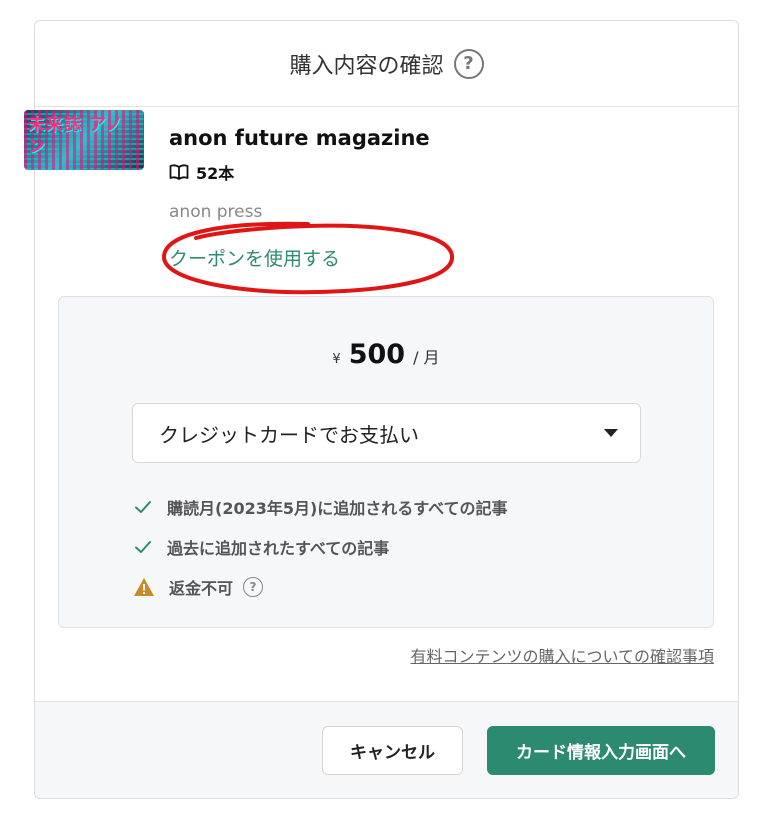 Image resolution: width=769 pixels, height=814 pixels. What do you see at coordinates (426, 357) in the screenshot?
I see `price-period: / 月` at bounding box center [426, 357].